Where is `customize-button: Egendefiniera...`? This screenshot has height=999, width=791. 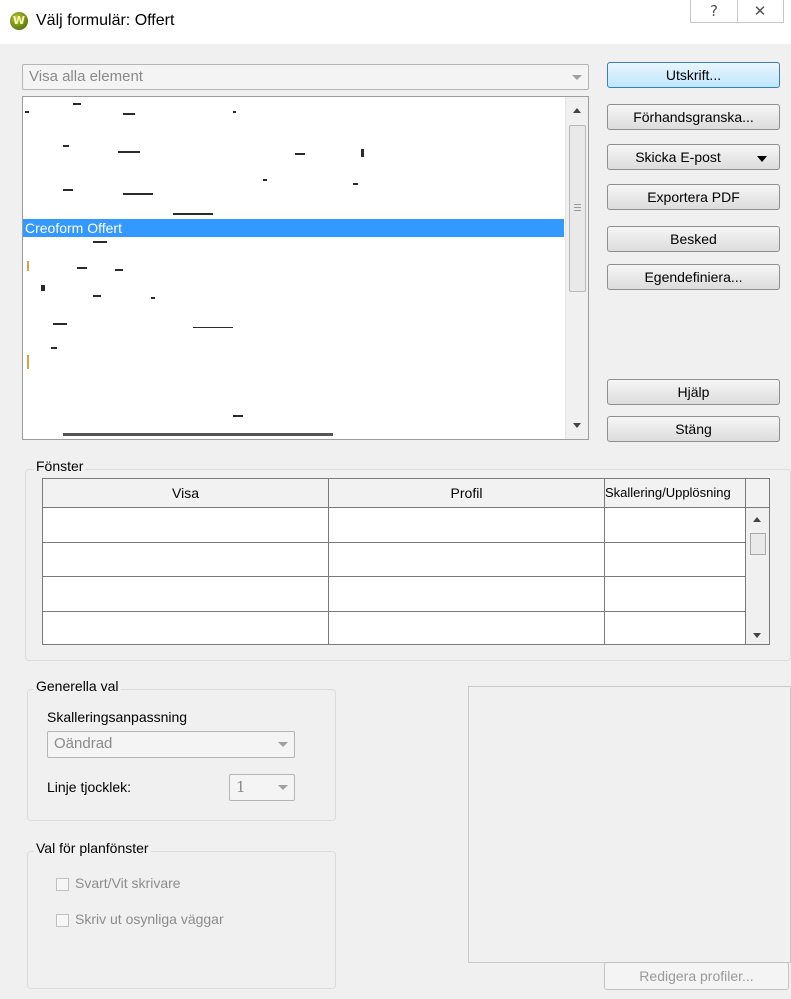 customize-button: Egendefiniera... is located at coordinates (693, 277).